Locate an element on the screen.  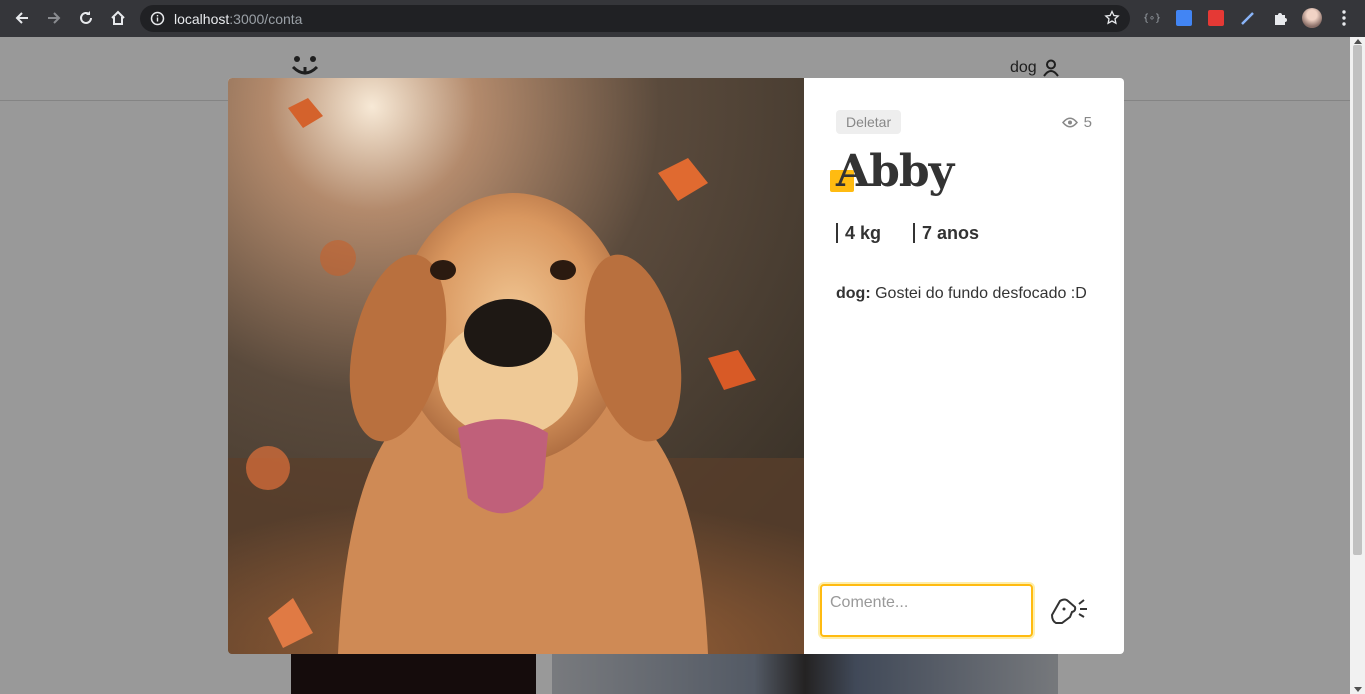
scroll-down-icon is located at coordinates (1358, 689).